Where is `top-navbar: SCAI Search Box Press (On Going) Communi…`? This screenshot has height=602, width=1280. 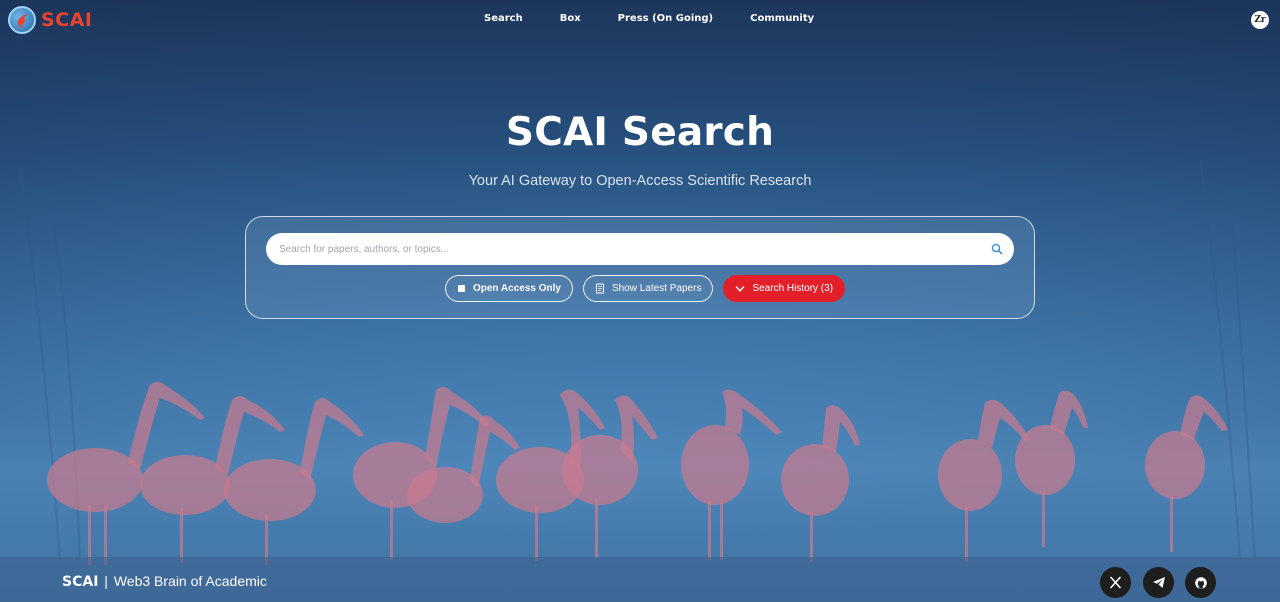
top-navbar: SCAI Search Box Press (On Going) Communi… is located at coordinates (640, 20).